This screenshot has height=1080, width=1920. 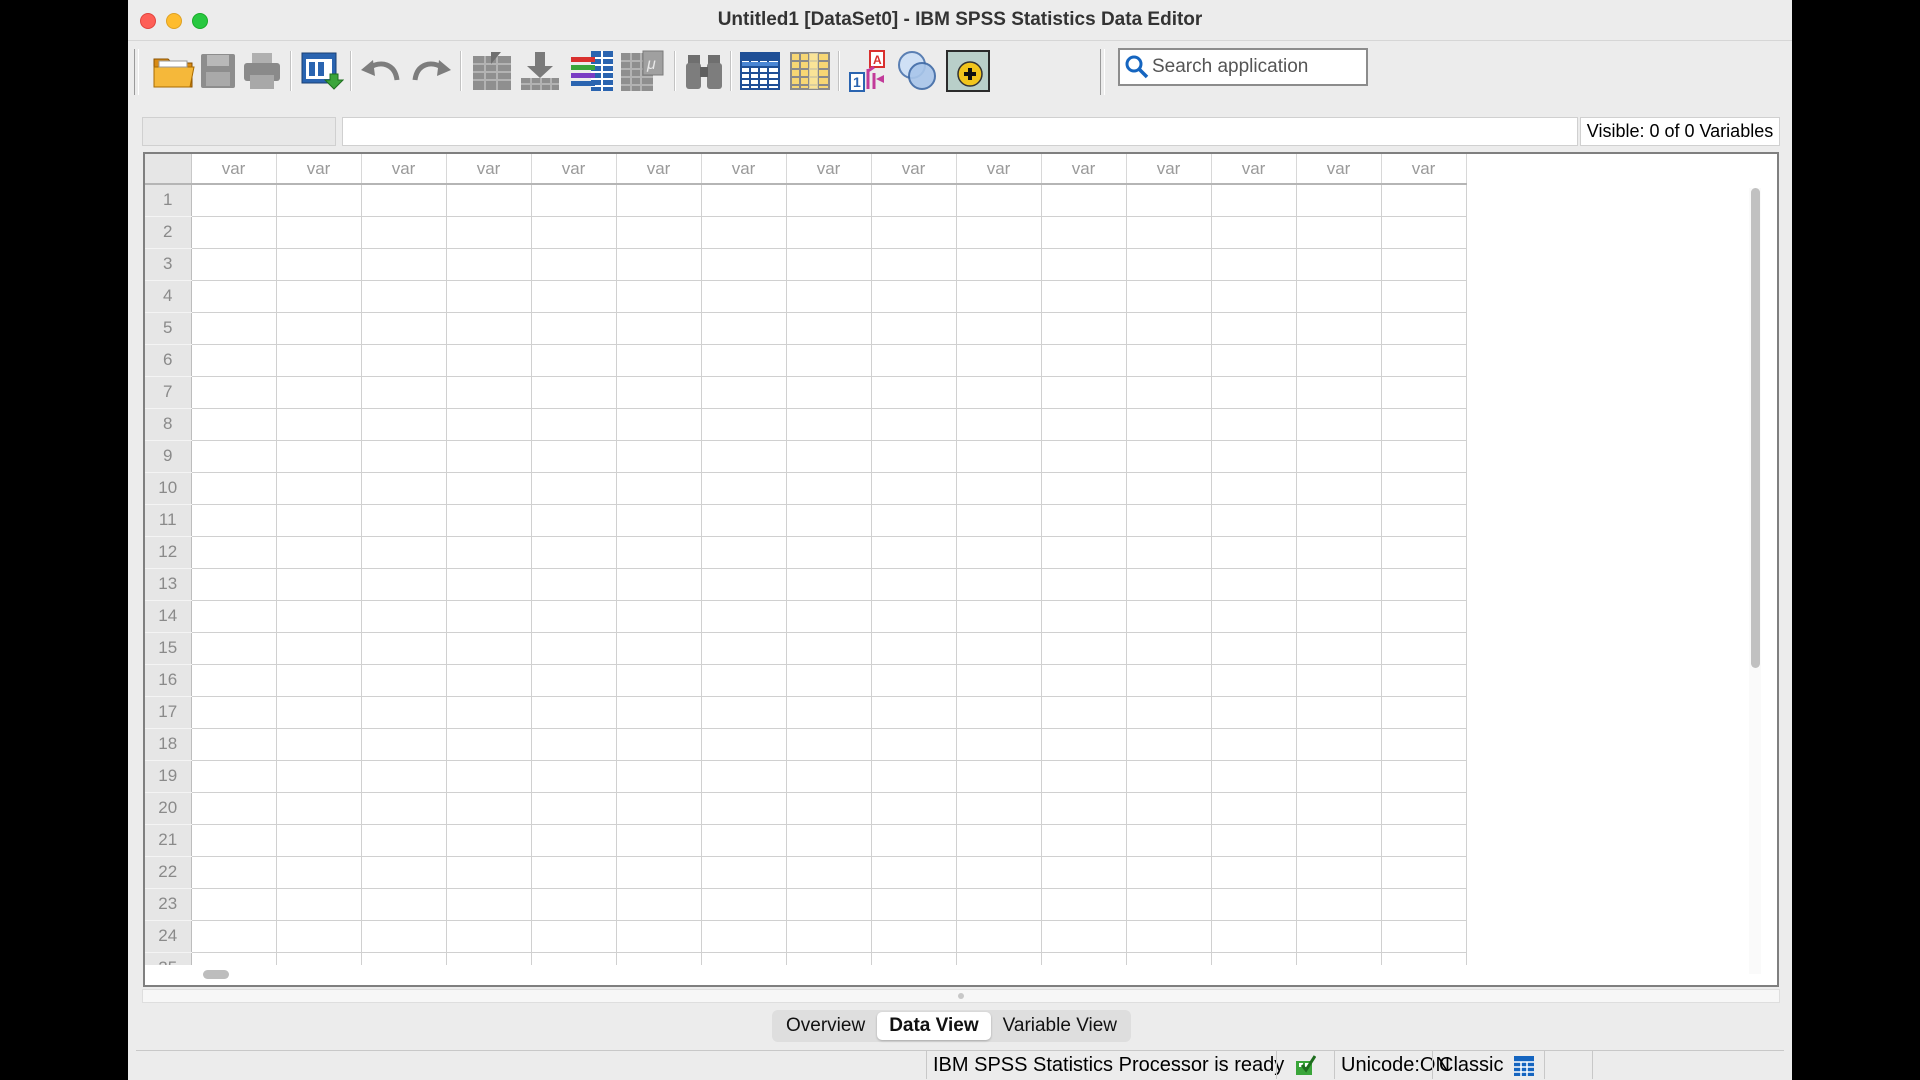 What do you see at coordinates (1102, 72) in the screenshot?
I see `toolbar-grip` at bounding box center [1102, 72].